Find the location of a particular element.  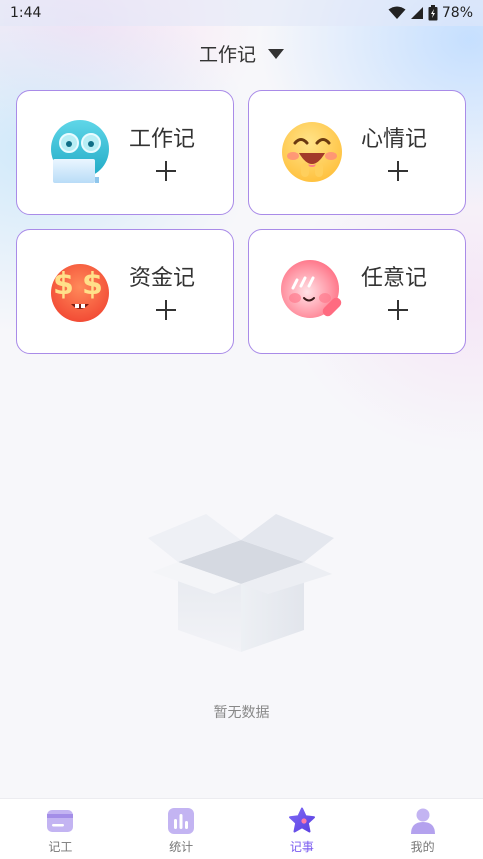

bottom-navigation: 记工 统计 记事 我的 is located at coordinates (241, 828).